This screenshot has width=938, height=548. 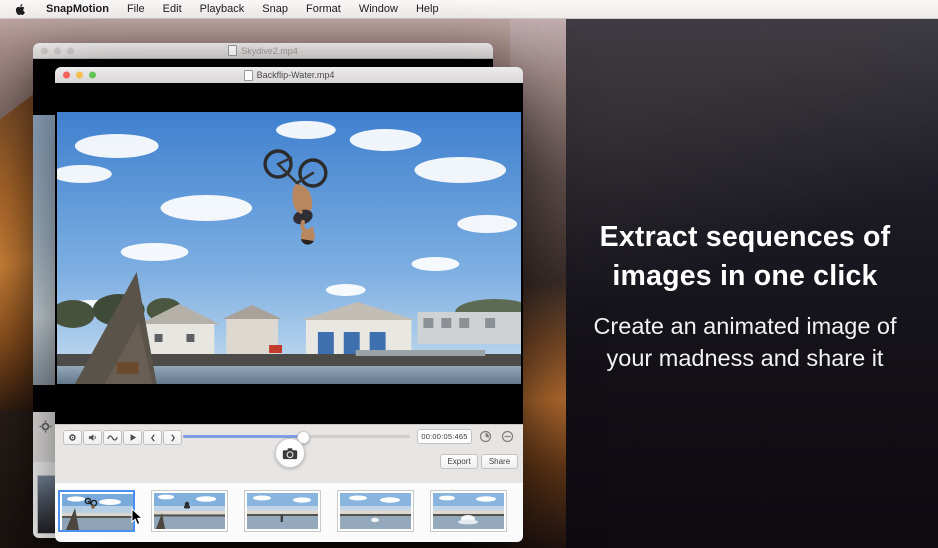 I want to click on play-button, so click(x=132, y=437).